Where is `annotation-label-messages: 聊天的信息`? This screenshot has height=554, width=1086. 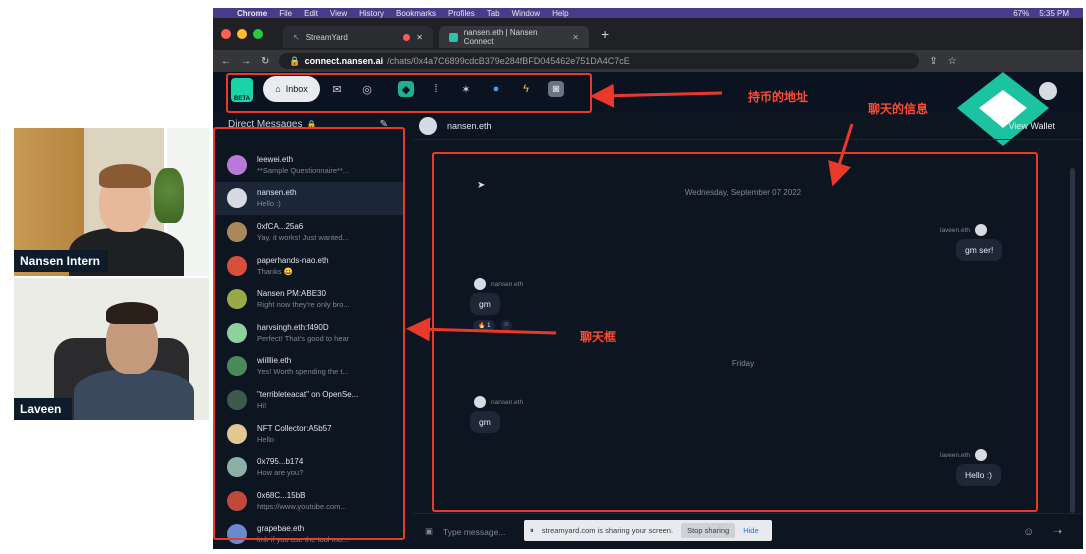
annotation-label-messages: 聊天的信息 is located at coordinates (898, 109).